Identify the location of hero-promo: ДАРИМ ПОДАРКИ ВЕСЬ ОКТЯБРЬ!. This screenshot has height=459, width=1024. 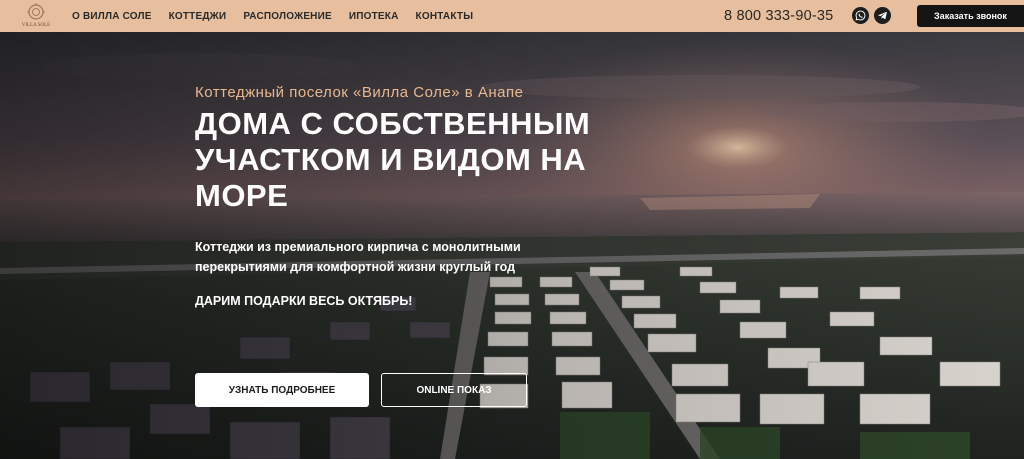
(304, 301).